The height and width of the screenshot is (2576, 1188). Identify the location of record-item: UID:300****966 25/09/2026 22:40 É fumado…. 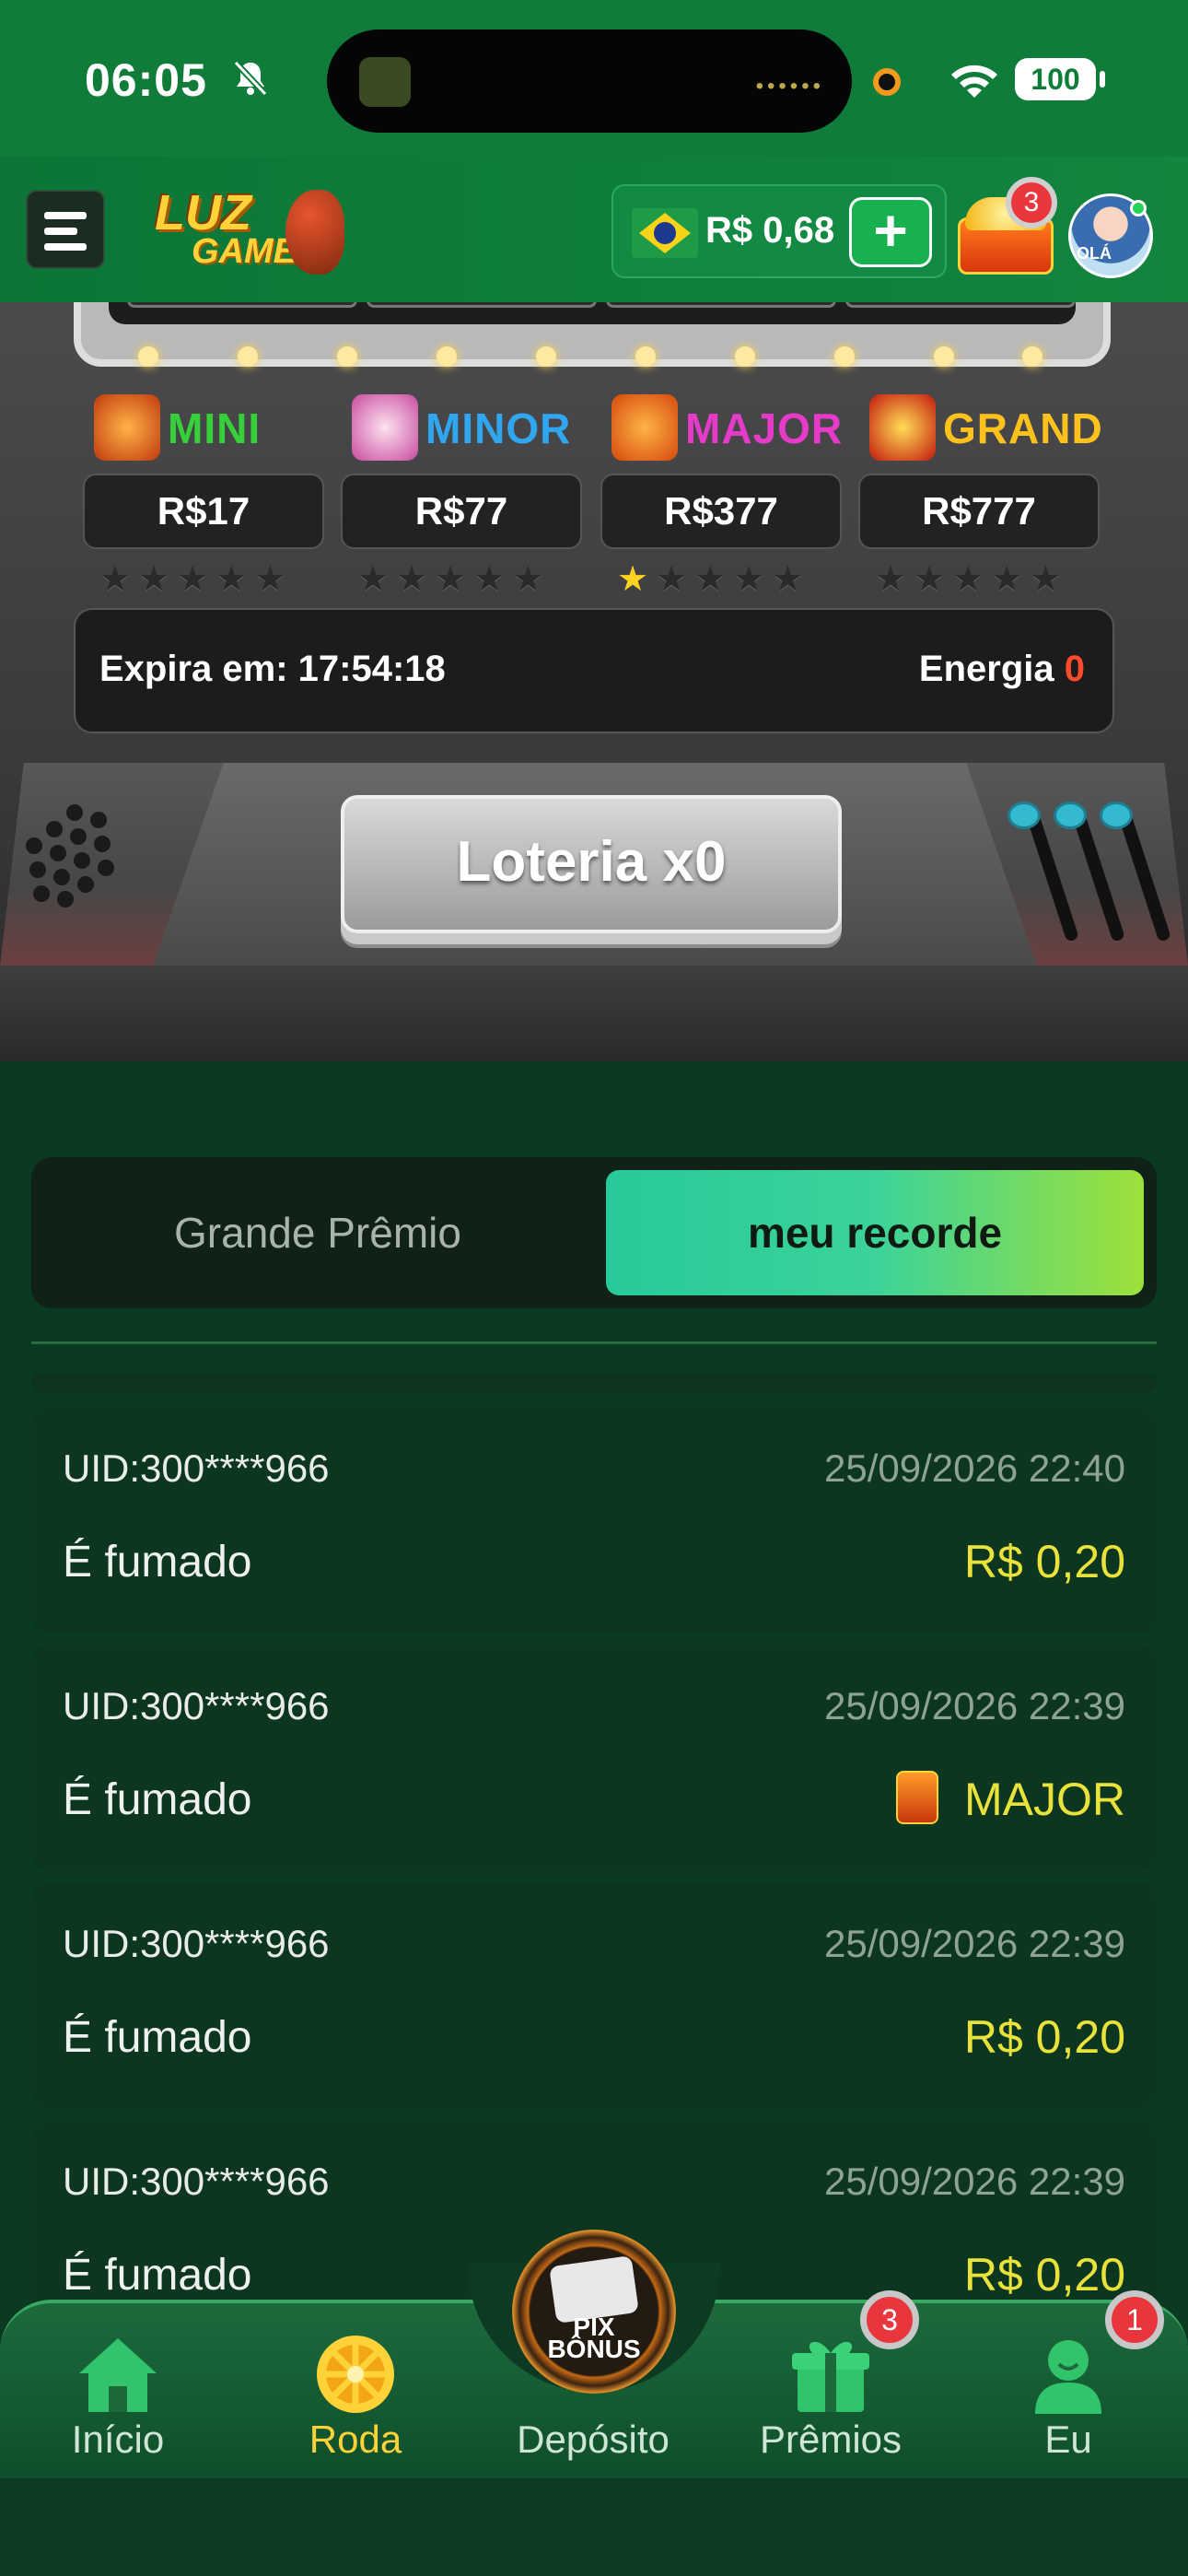
(594, 1520).